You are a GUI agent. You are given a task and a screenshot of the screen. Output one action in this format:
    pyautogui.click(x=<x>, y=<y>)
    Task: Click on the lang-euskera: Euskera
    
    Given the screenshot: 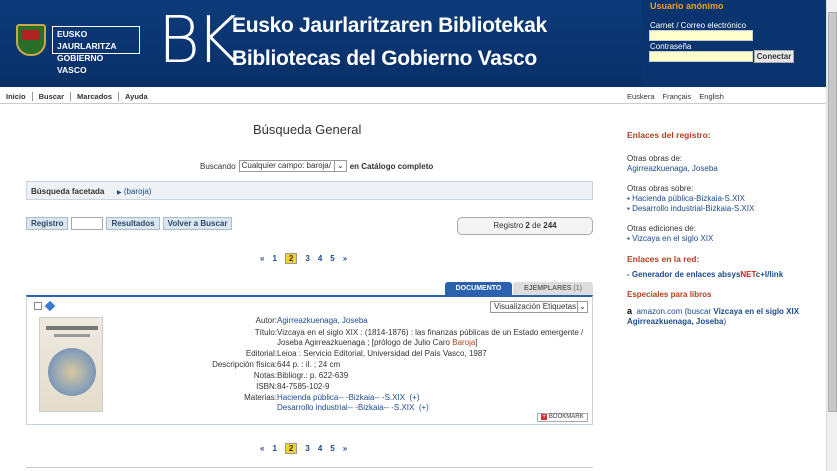 What is the action you would take?
    pyautogui.click(x=641, y=96)
    